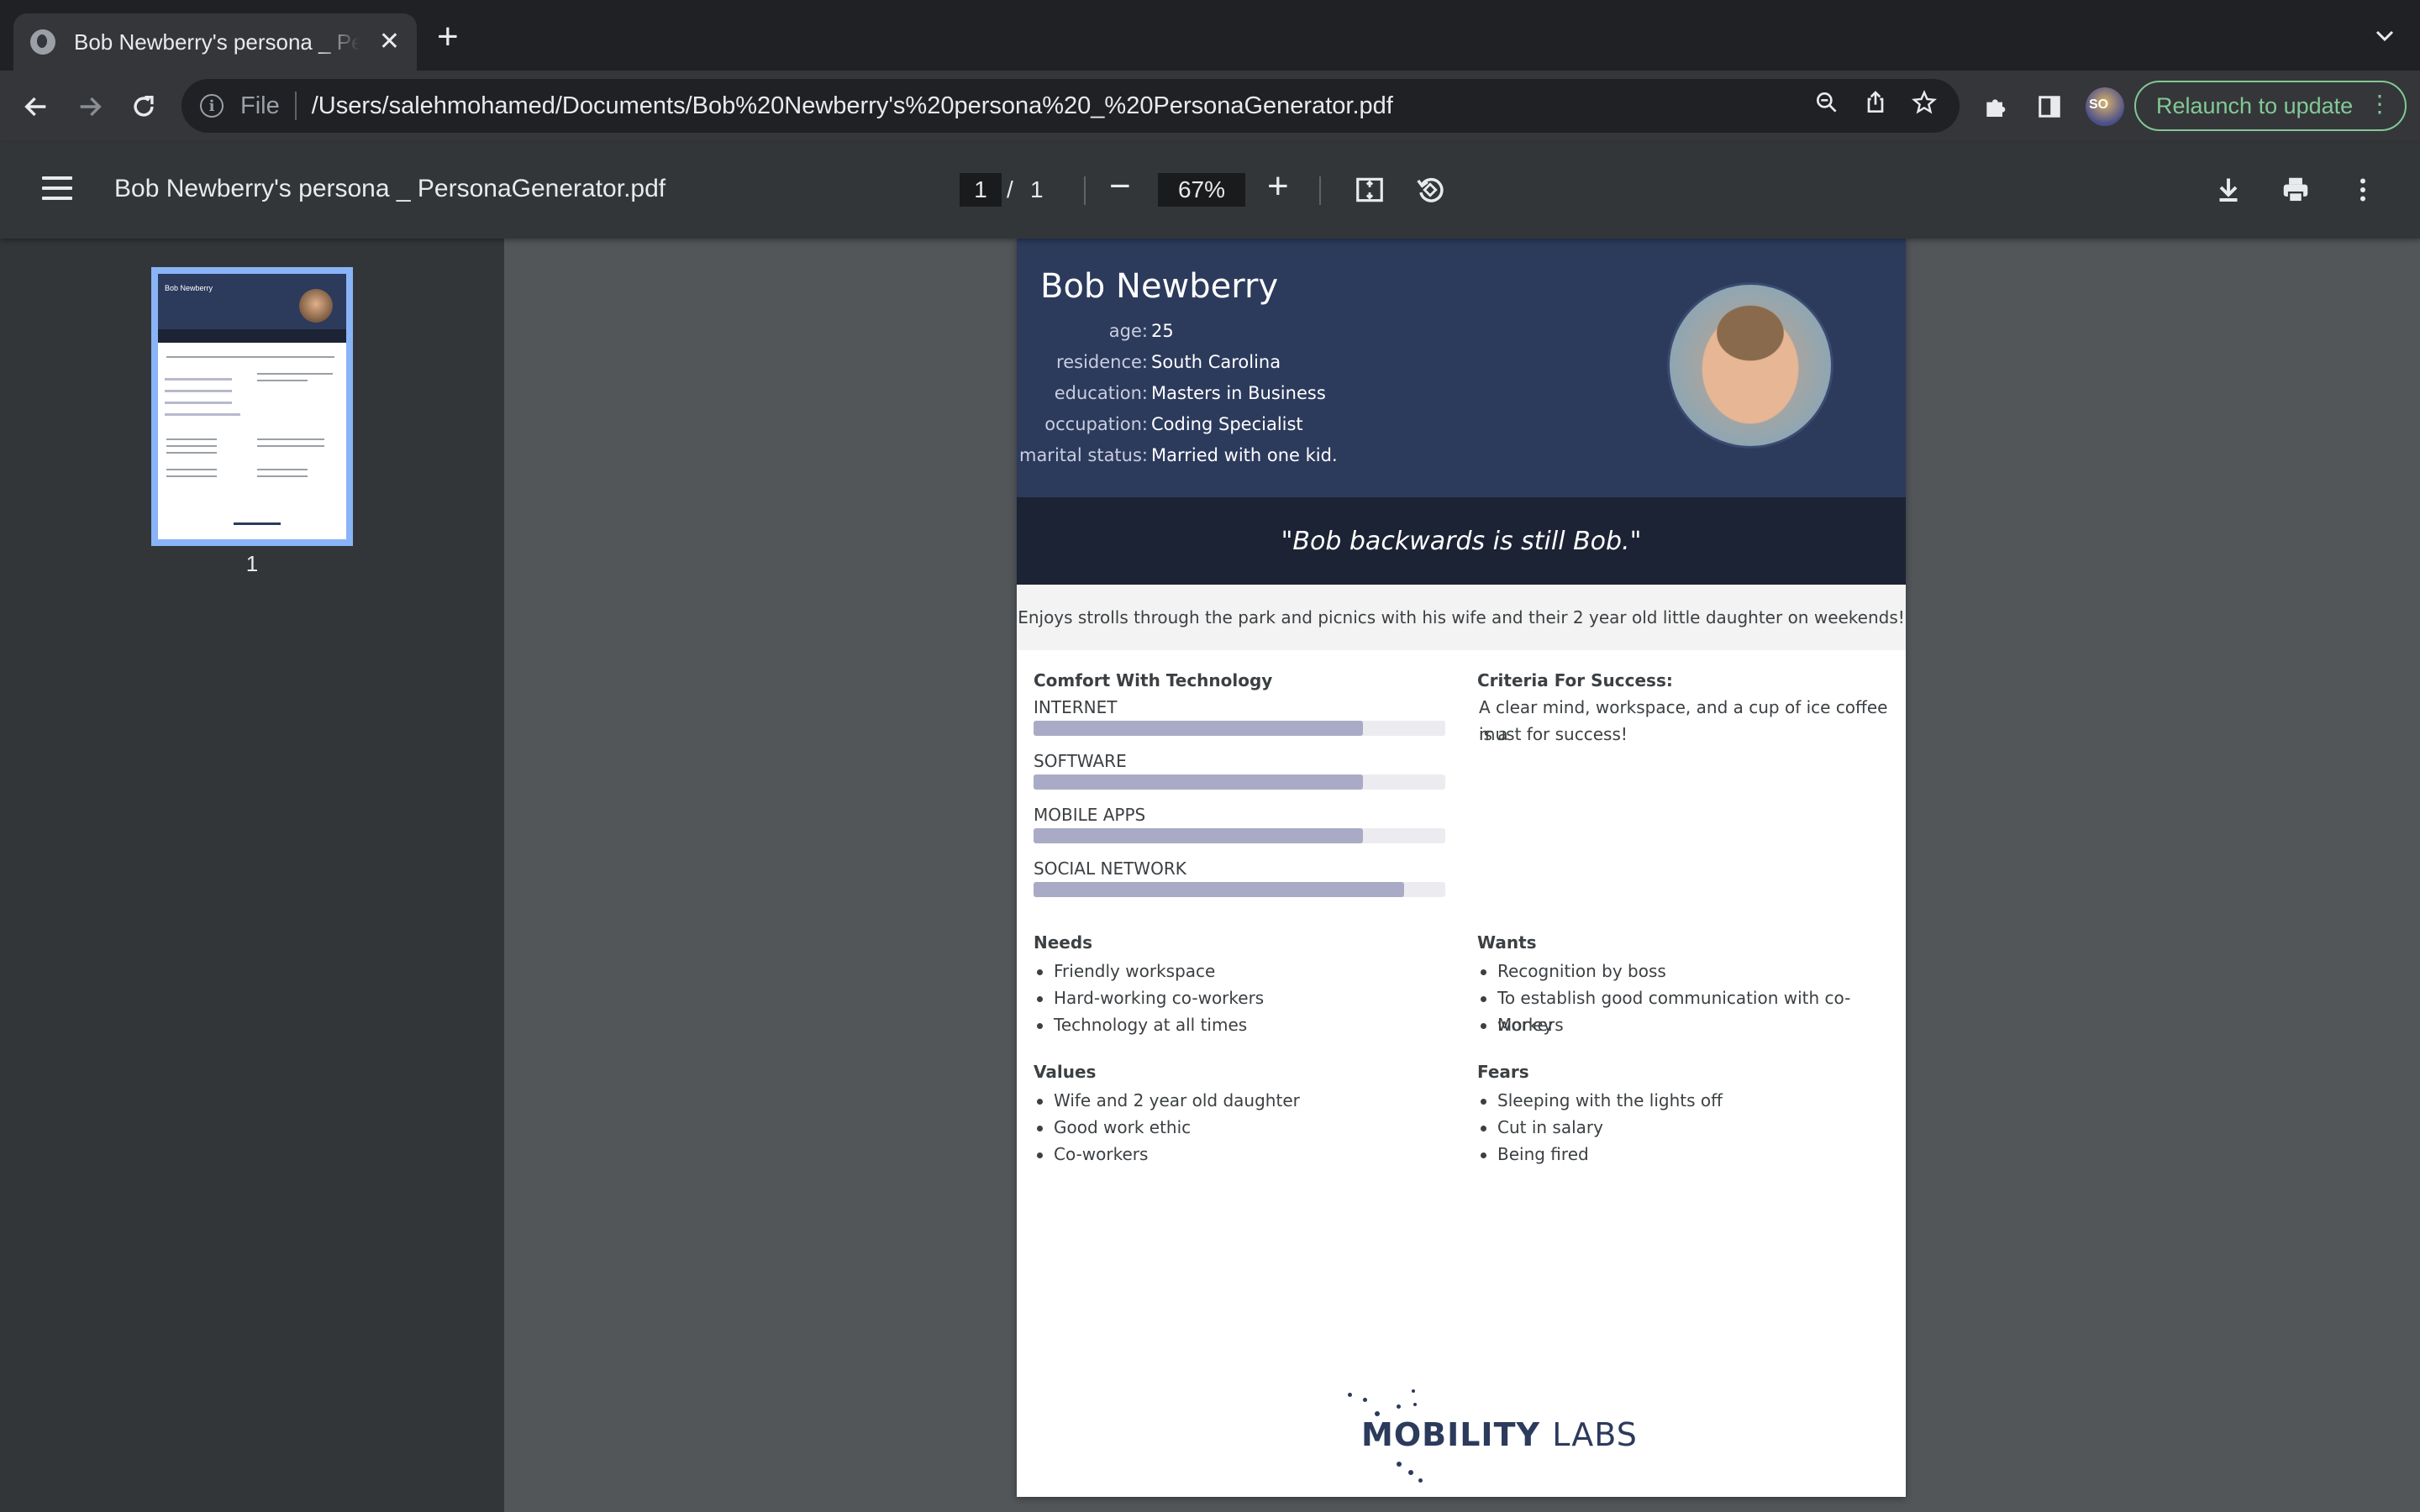 This screenshot has height=1512, width=2420. I want to click on thumbnail-preview: Bob Newberry, so click(252, 406).